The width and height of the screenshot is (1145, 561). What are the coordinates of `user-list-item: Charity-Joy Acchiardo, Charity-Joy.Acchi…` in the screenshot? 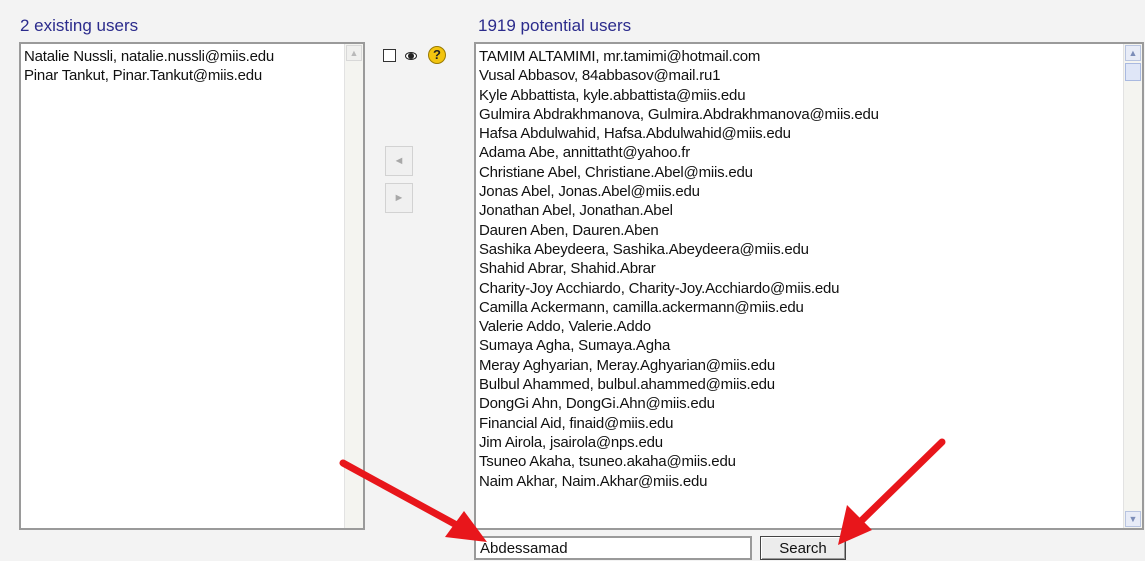 It's located at (798, 288).